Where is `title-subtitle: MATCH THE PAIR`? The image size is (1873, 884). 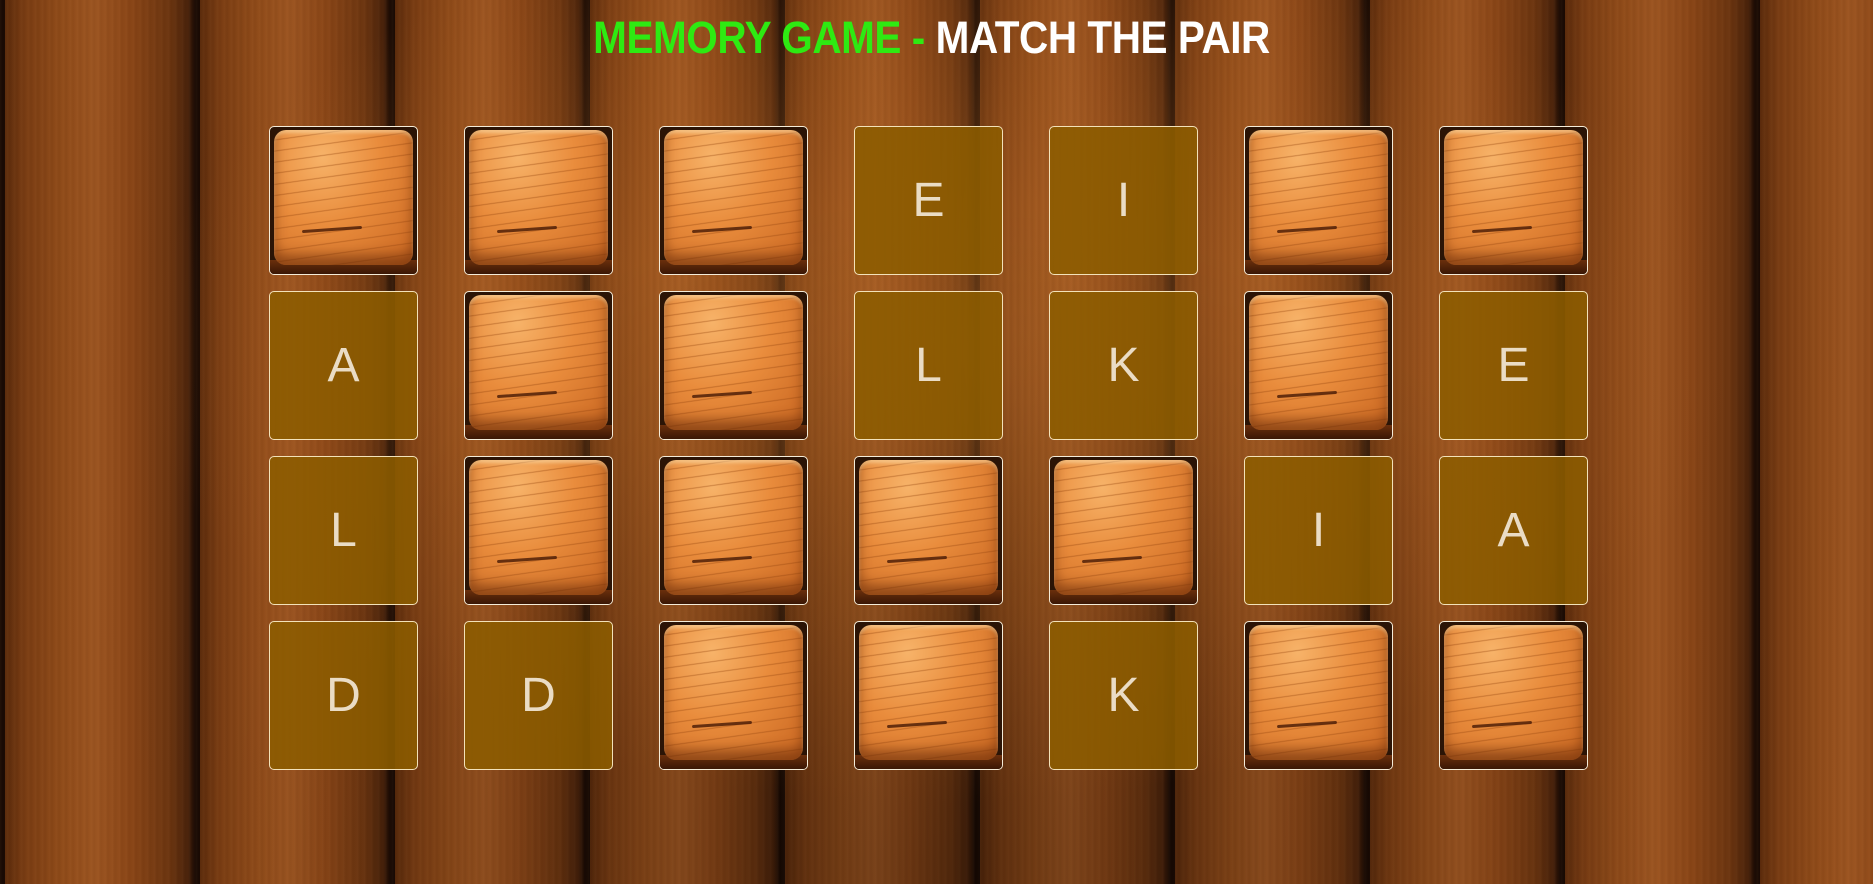
title-subtitle: MATCH THE PAIR is located at coordinates (1103, 37).